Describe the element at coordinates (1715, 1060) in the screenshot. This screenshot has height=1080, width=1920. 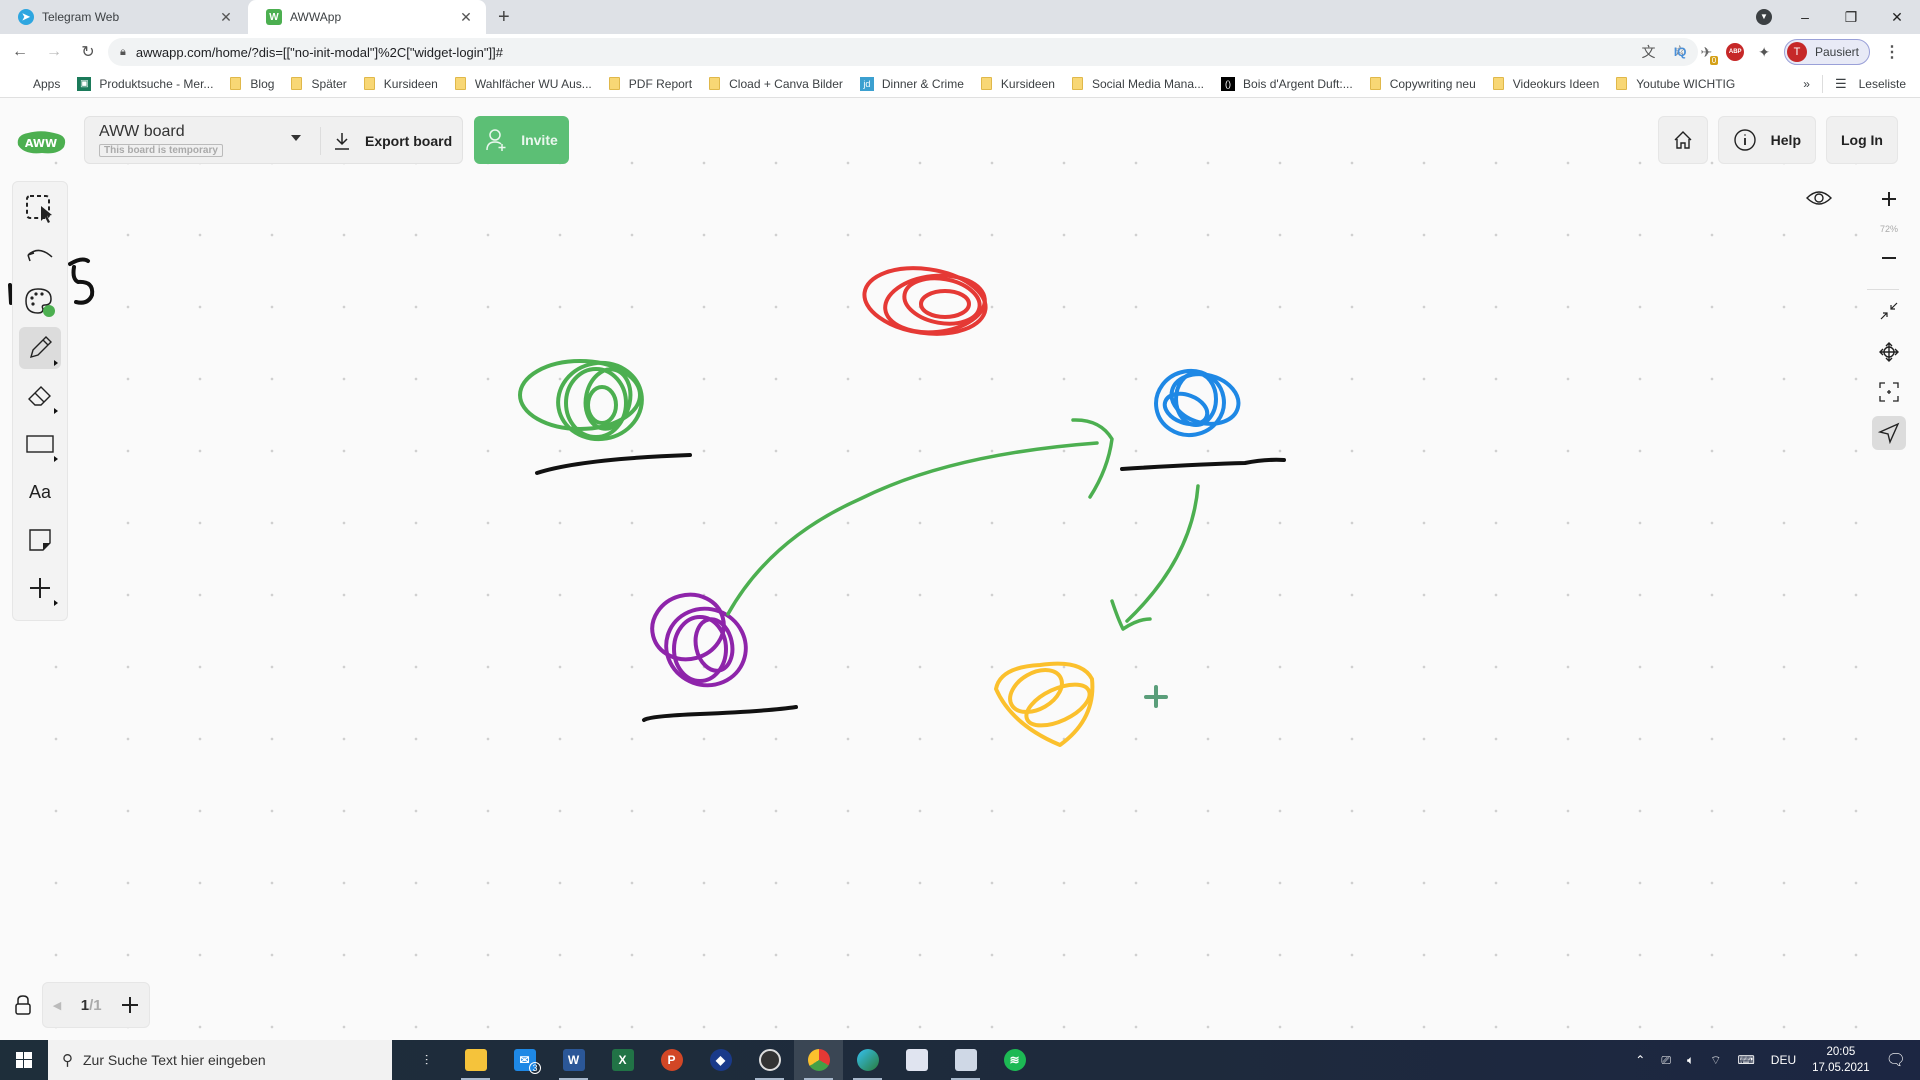
I see `network-icon: ⌔` at that location.